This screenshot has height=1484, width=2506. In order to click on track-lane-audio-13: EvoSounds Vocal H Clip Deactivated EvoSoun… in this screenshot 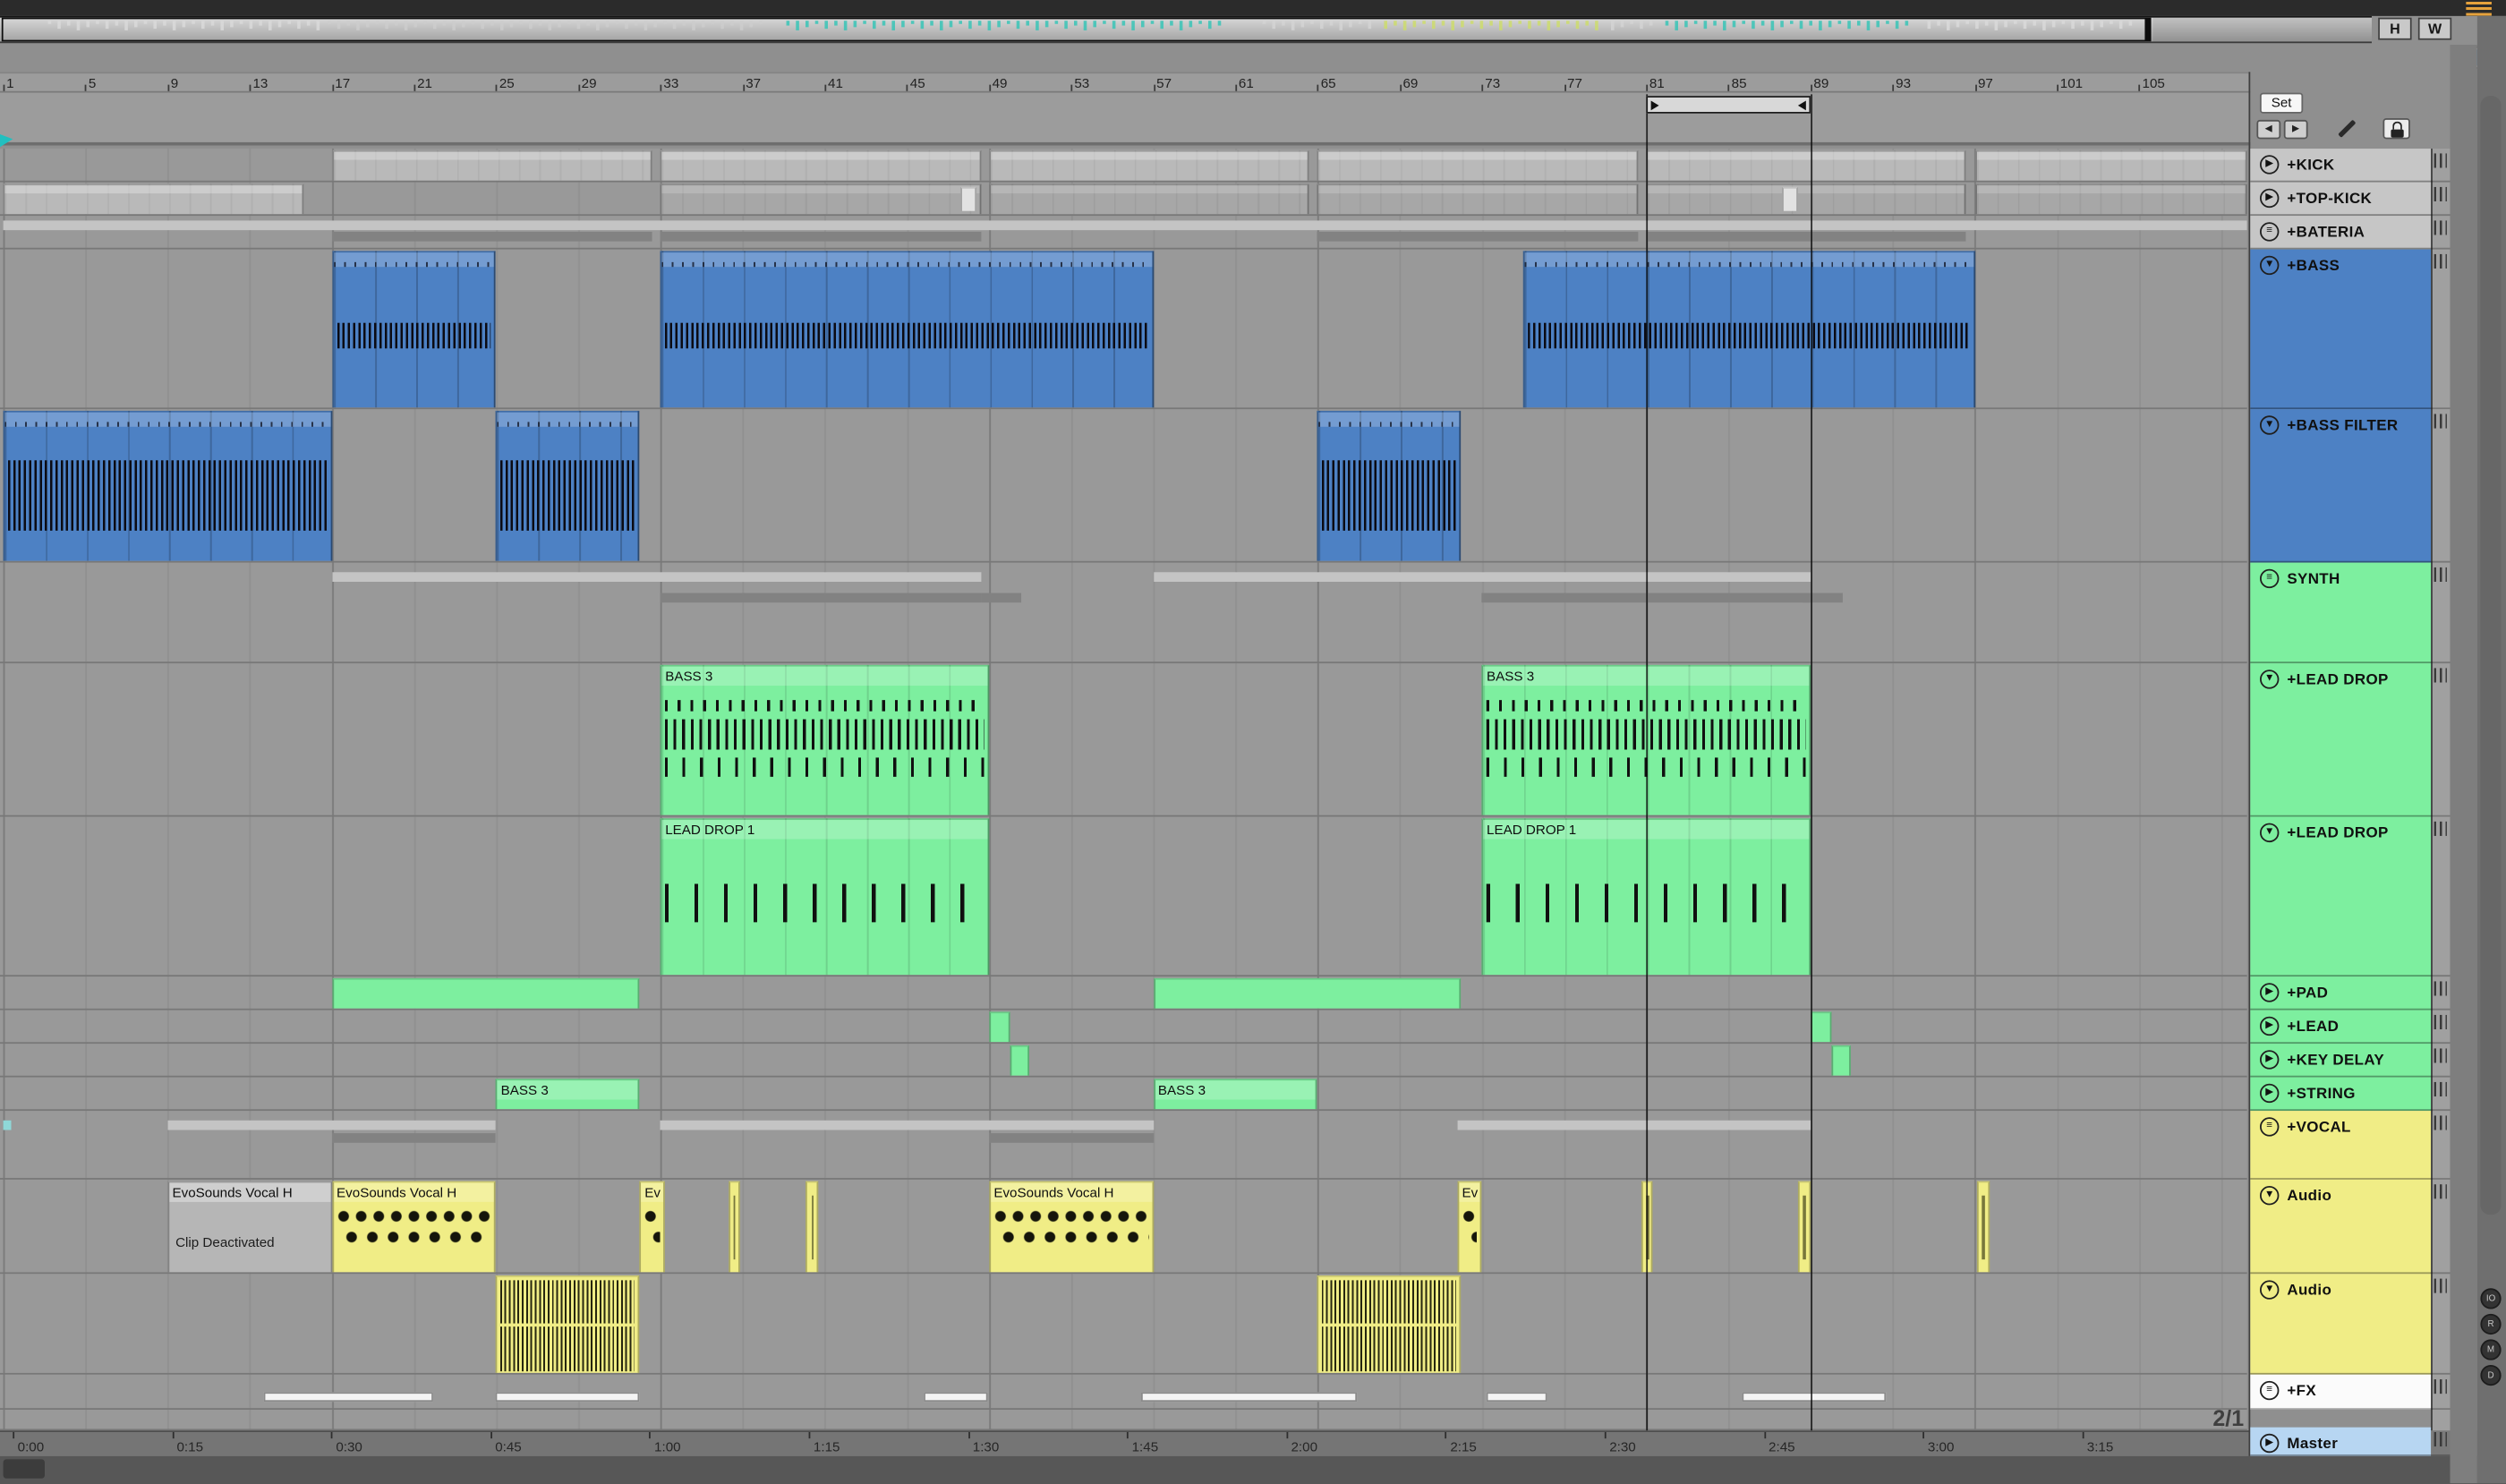, I will do `click(1123, 1227)`.